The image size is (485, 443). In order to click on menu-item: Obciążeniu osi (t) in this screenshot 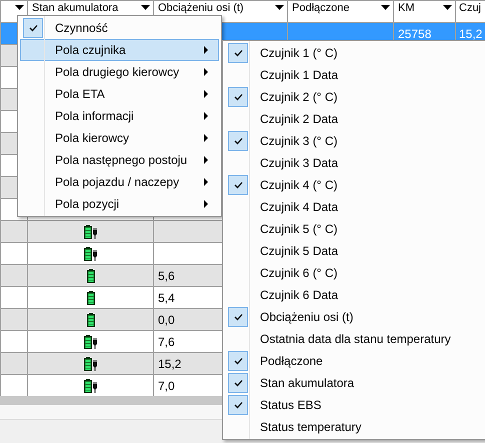, I will do `click(355, 317)`.